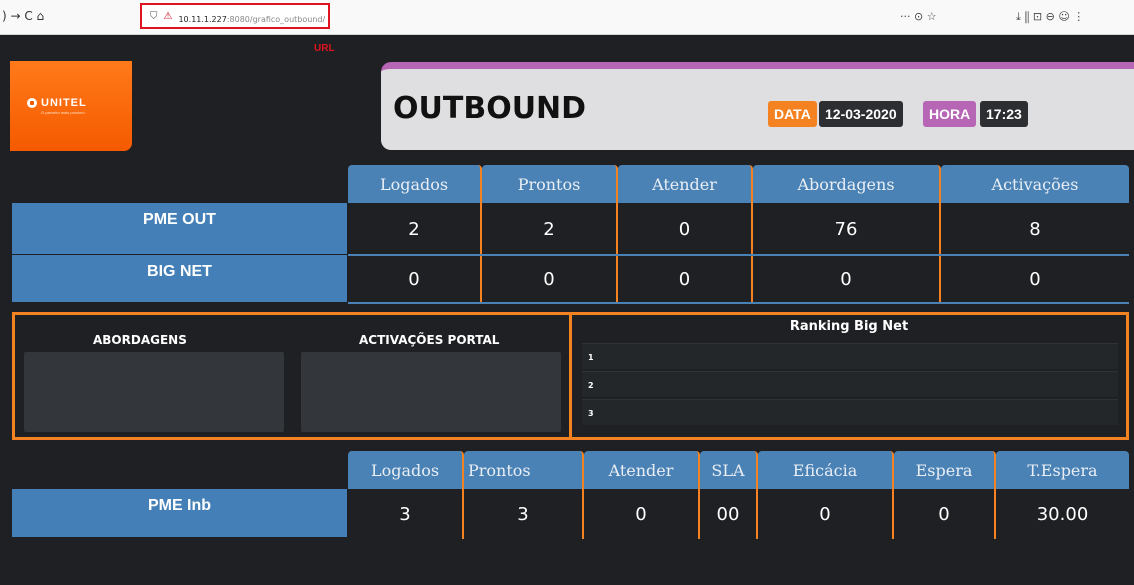 Image resolution: width=1134 pixels, height=585 pixels. What do you see at coordinates (847, 184) in the screenshot?
I see `col-abordagens: Abordagens` at bounding box center [847, 184].